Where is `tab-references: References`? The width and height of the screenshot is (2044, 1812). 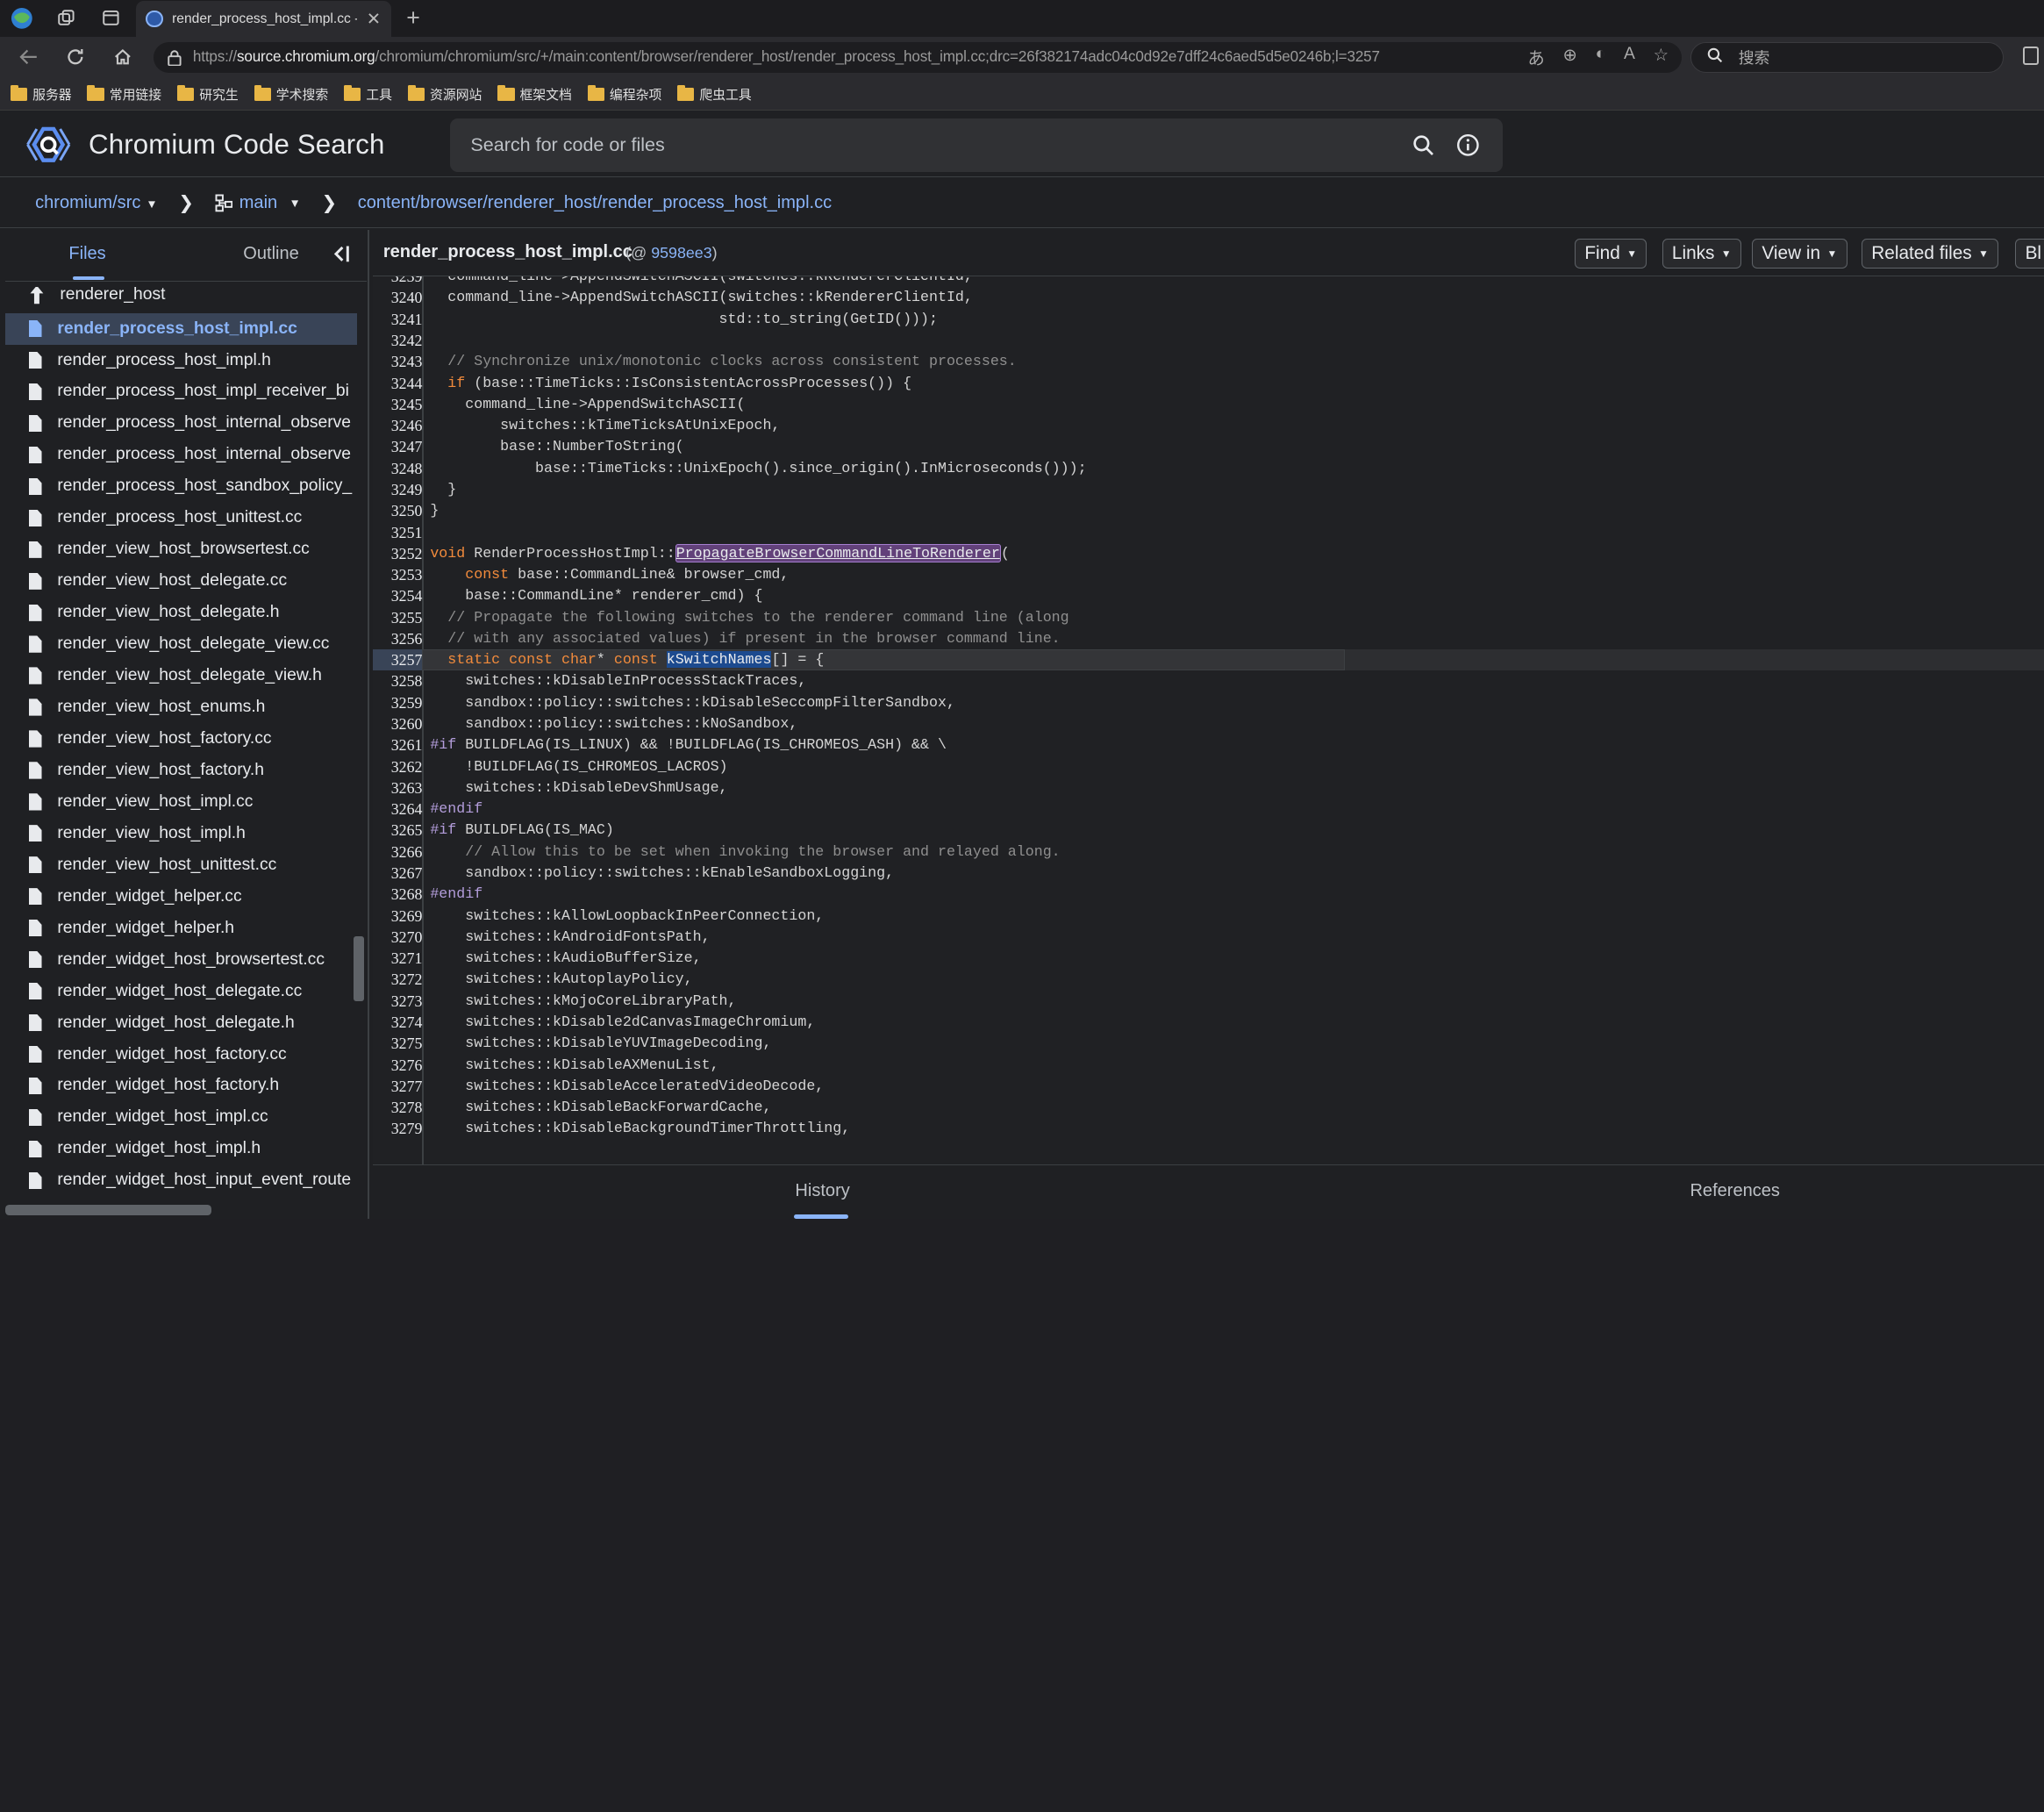
tab-references: References is located at coordinates (1735, 1191).